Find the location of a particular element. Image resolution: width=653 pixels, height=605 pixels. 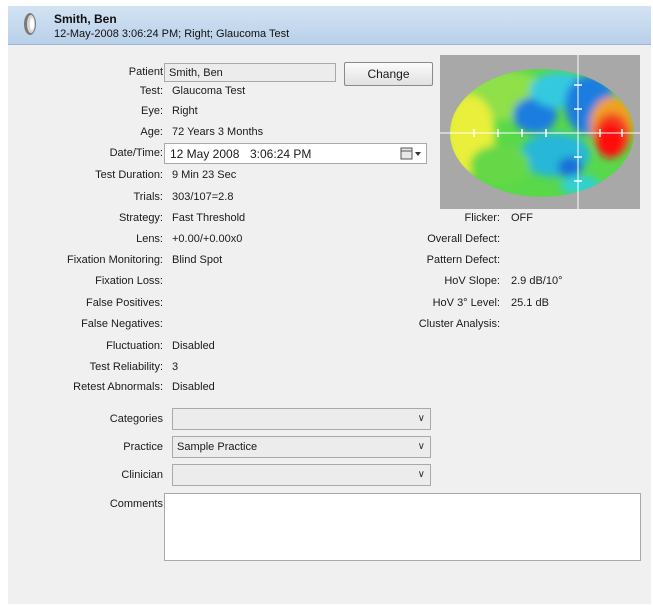

test-duration-label: Test Duration: is located at coordinates (129, 175).